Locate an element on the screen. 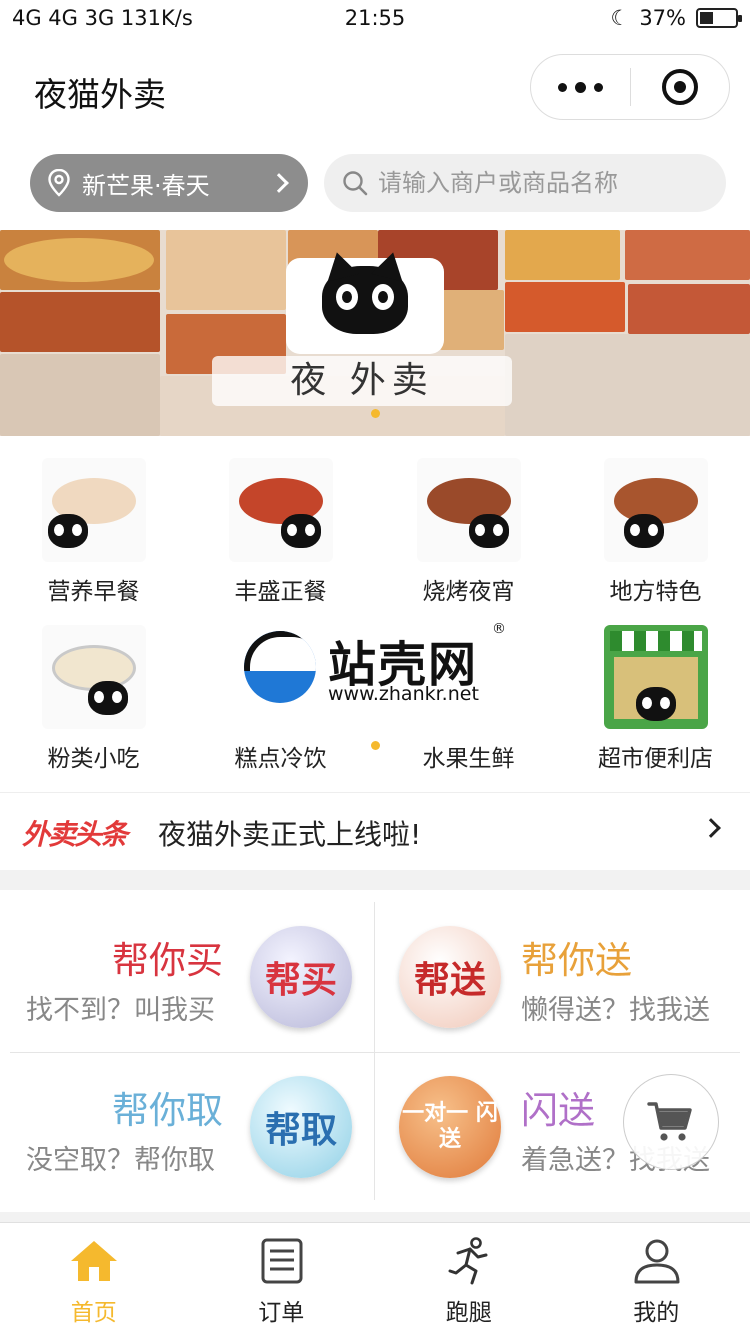 Image resolution: width=750 pixels, height=1333 pixels. home-icon is located at coordinates (94, 1261).